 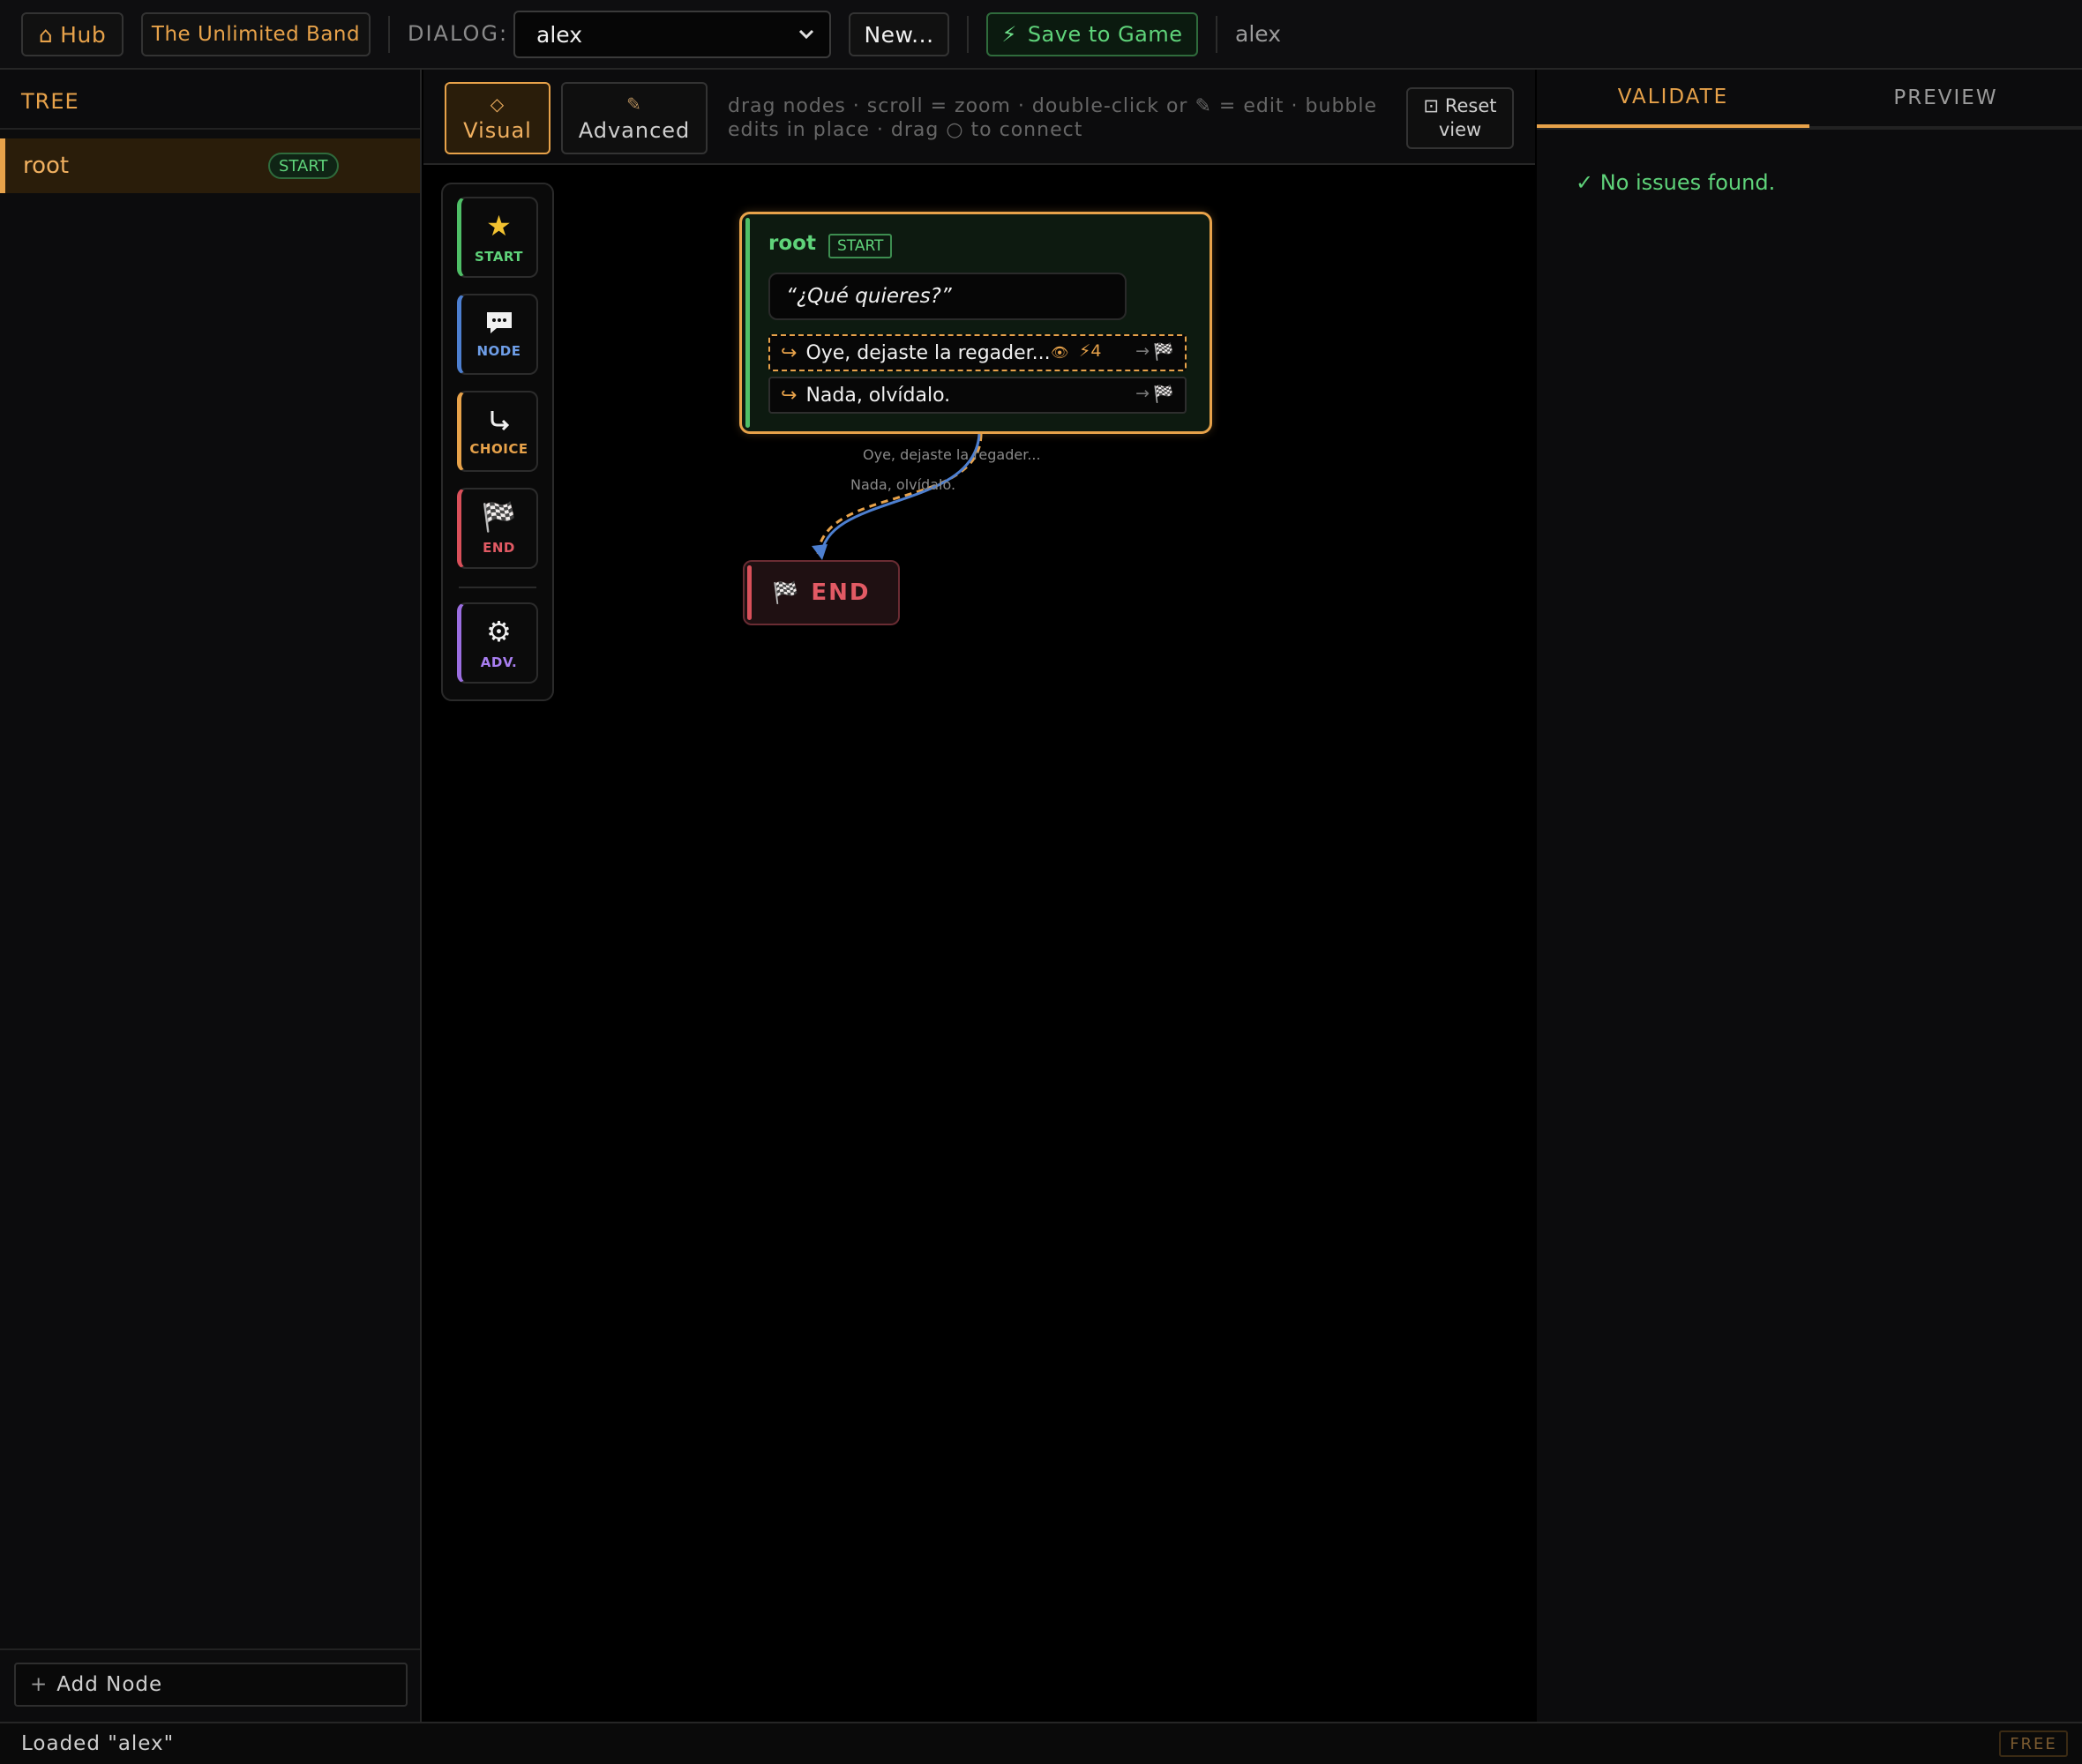 I want to click on current-dialog-name: alex, so click(x=1259, y=34).